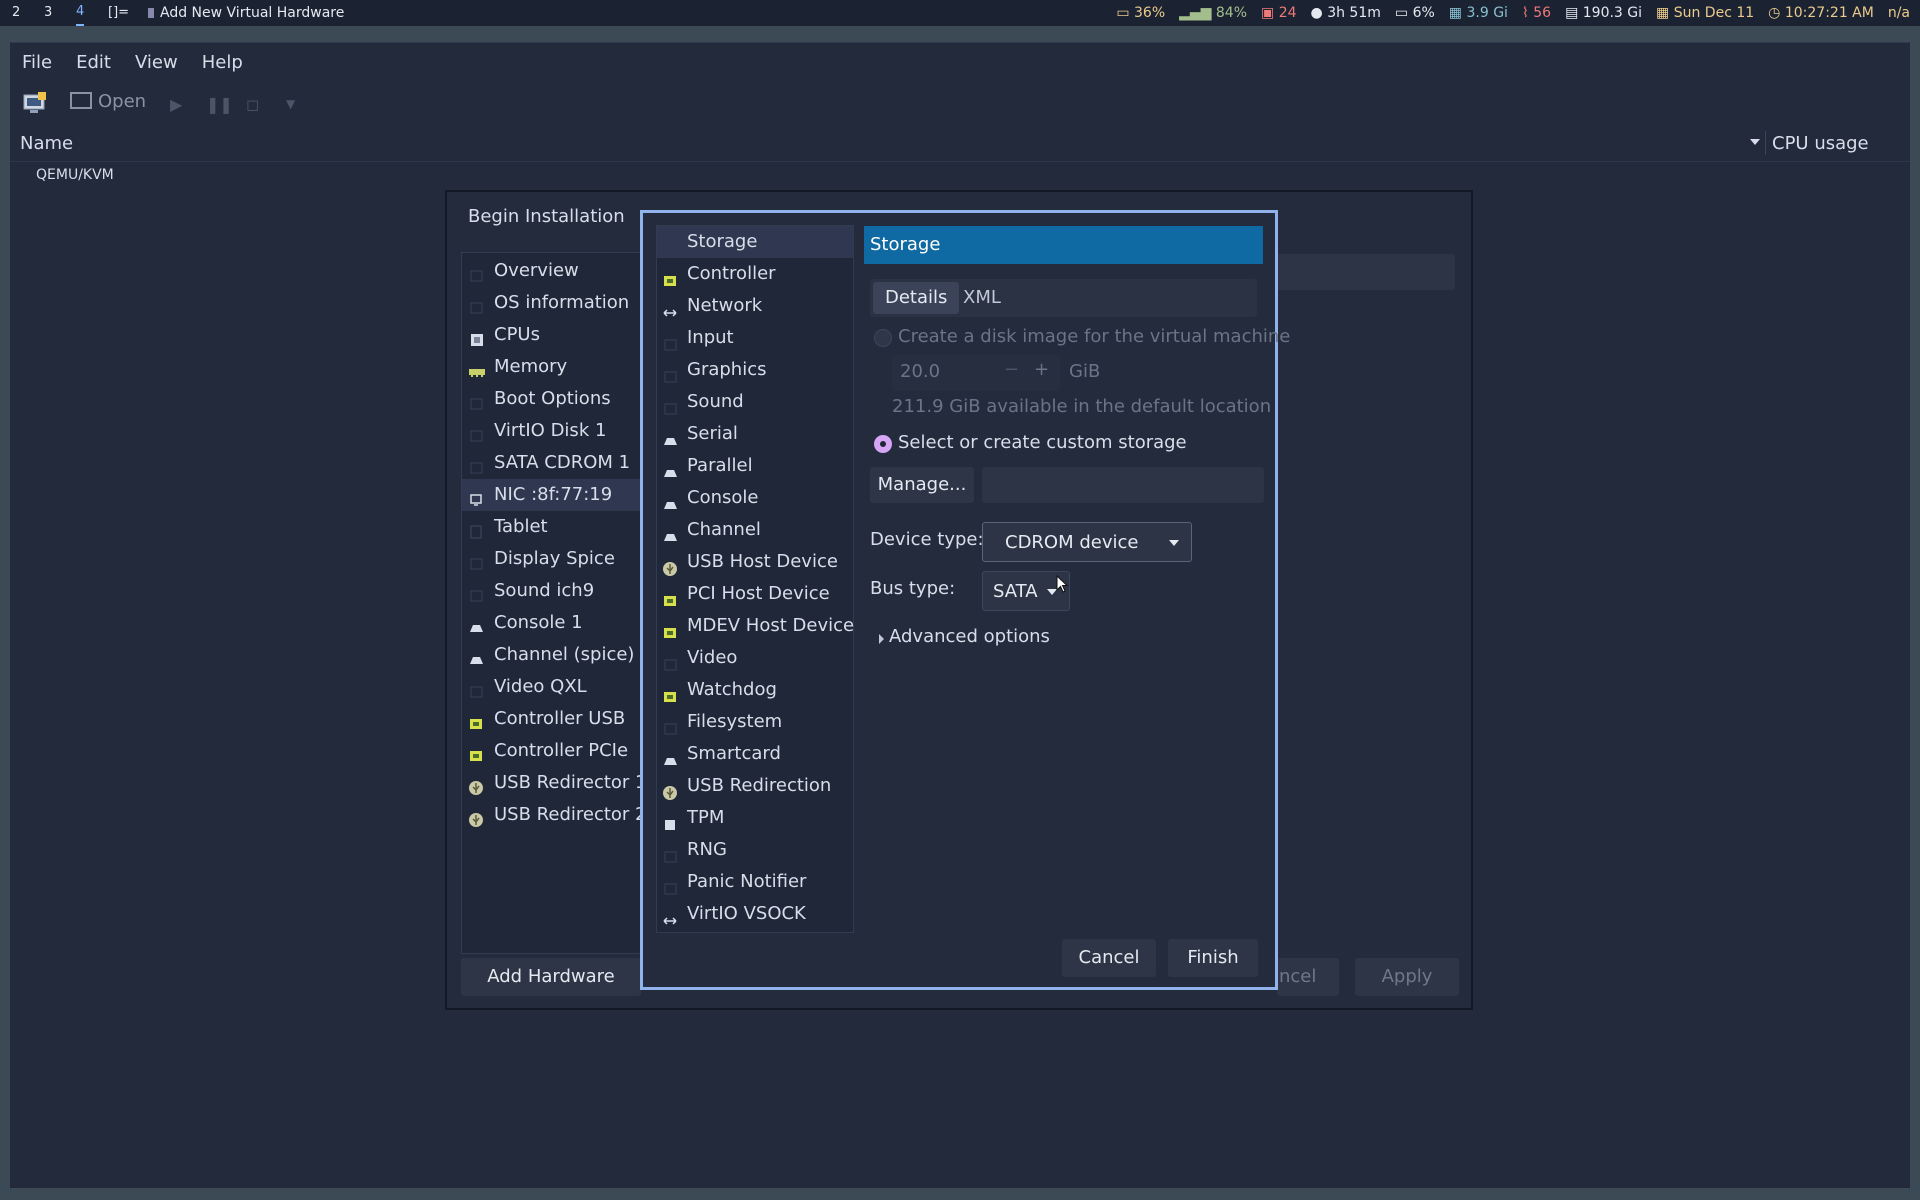  What do you see at coordinates (562, 335) in the screenshot?
I see `vm-hardware-item: CPUs` at bounding box center [562, 335].